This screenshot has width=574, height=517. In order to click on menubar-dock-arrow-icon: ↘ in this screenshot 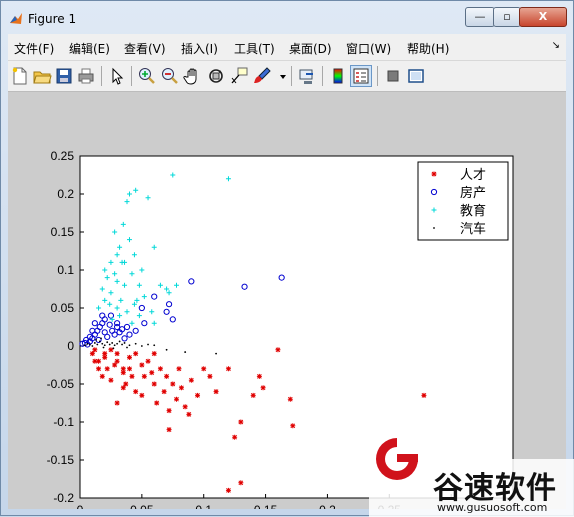, I will do `click(556, 45)`.